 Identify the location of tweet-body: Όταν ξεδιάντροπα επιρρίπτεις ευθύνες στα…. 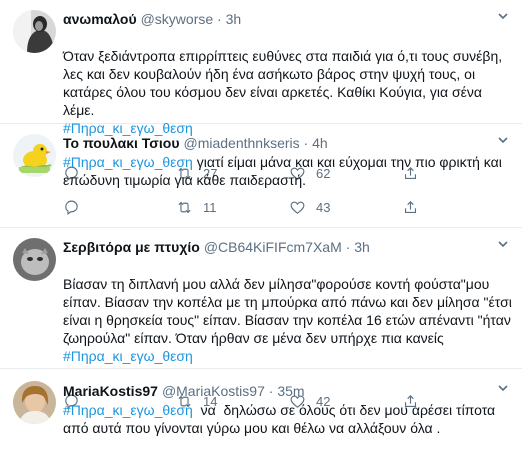
(283, 83).